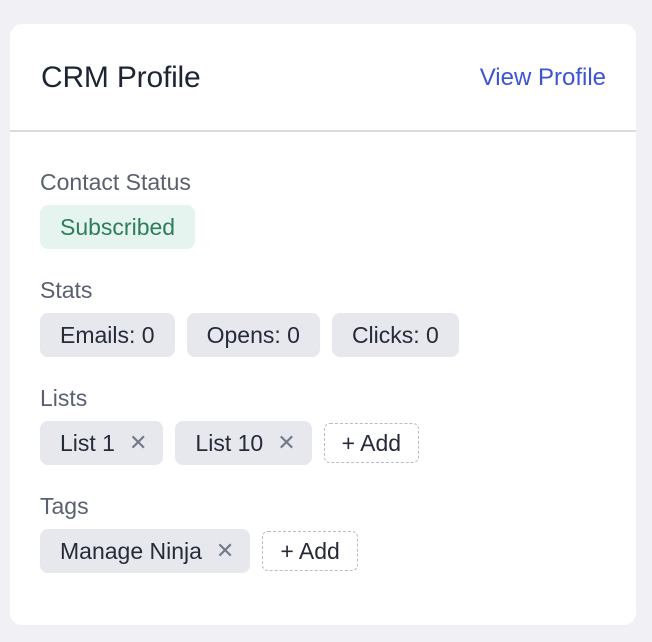  I want to click on tags-label: Tags, so click(64, 506).